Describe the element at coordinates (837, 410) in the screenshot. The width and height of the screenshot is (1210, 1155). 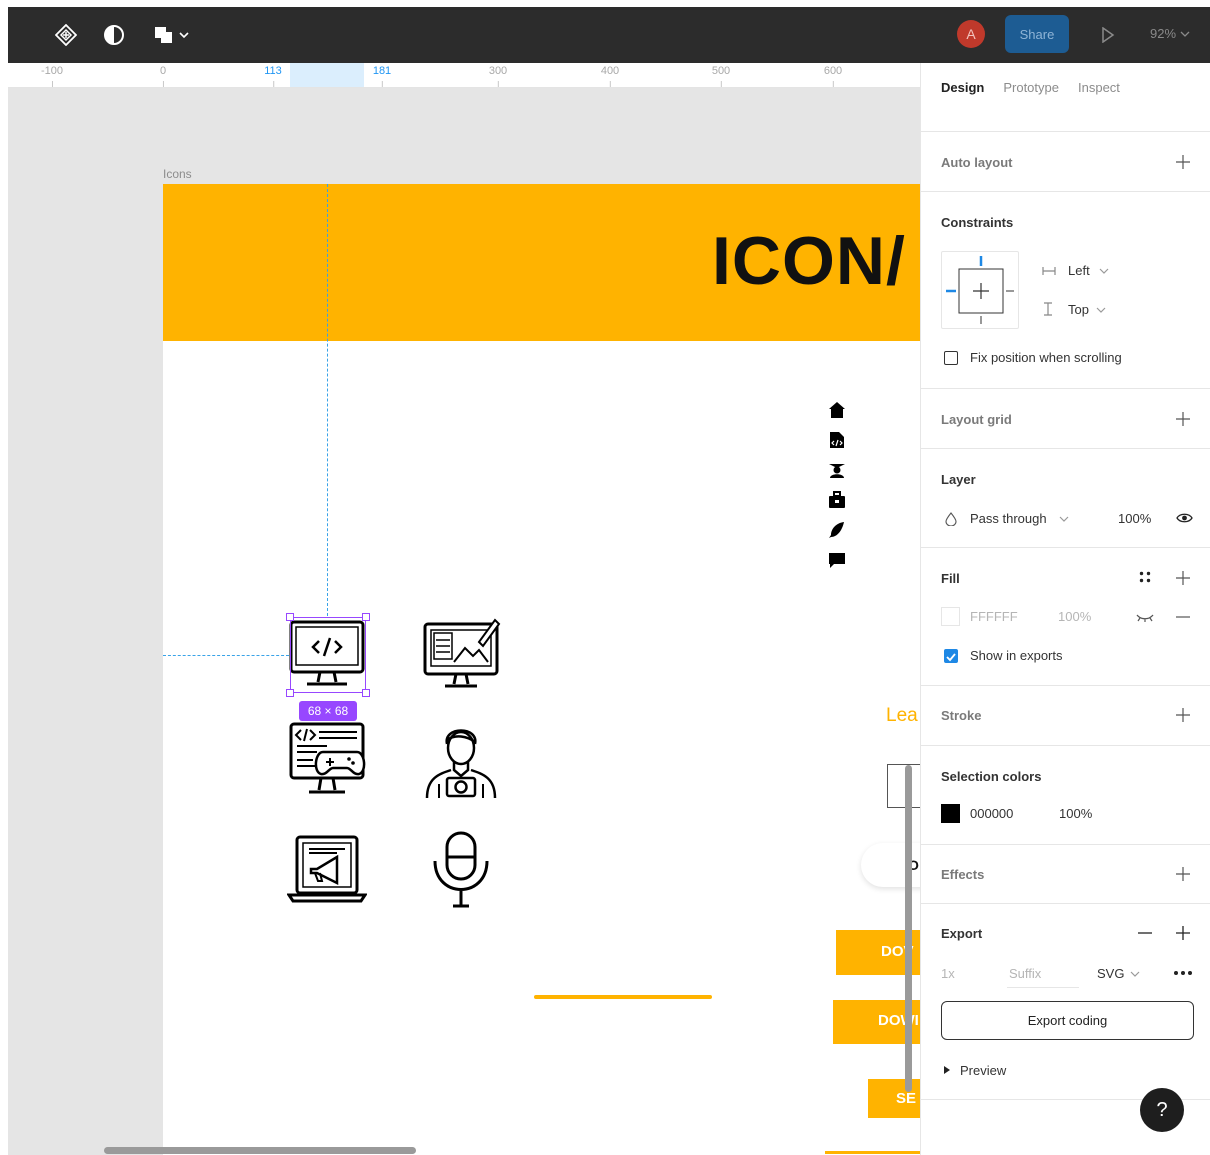
I see `home-icon` at that location.